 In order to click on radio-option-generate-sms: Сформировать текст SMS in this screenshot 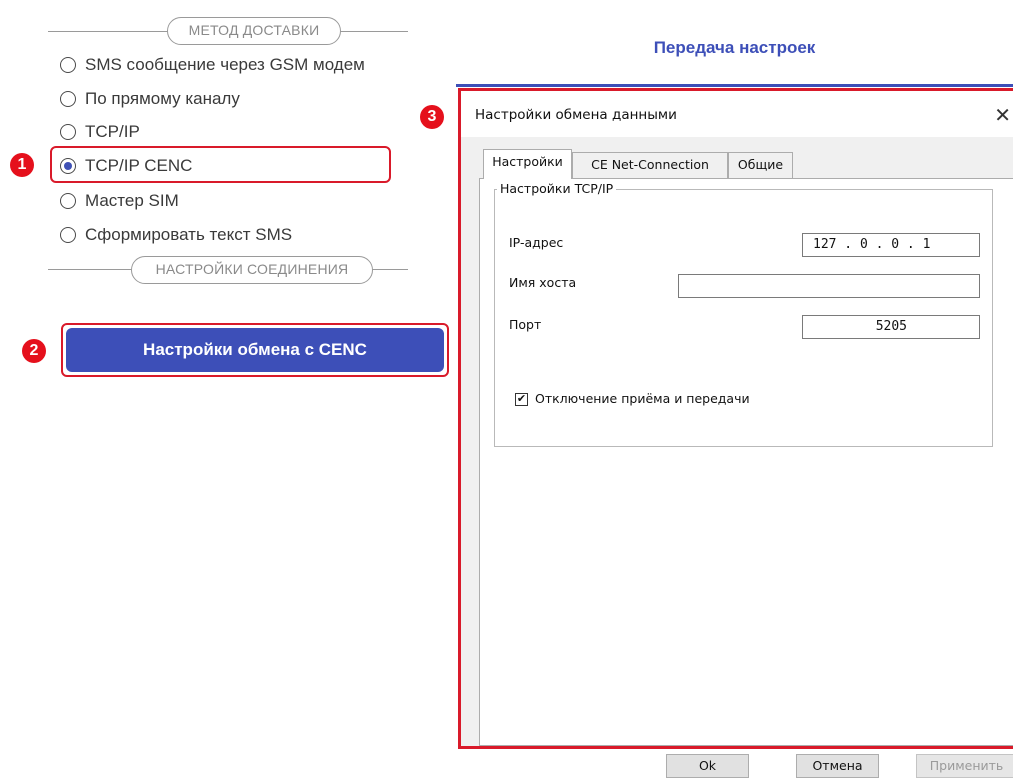, I will do `click(176, 235)`.